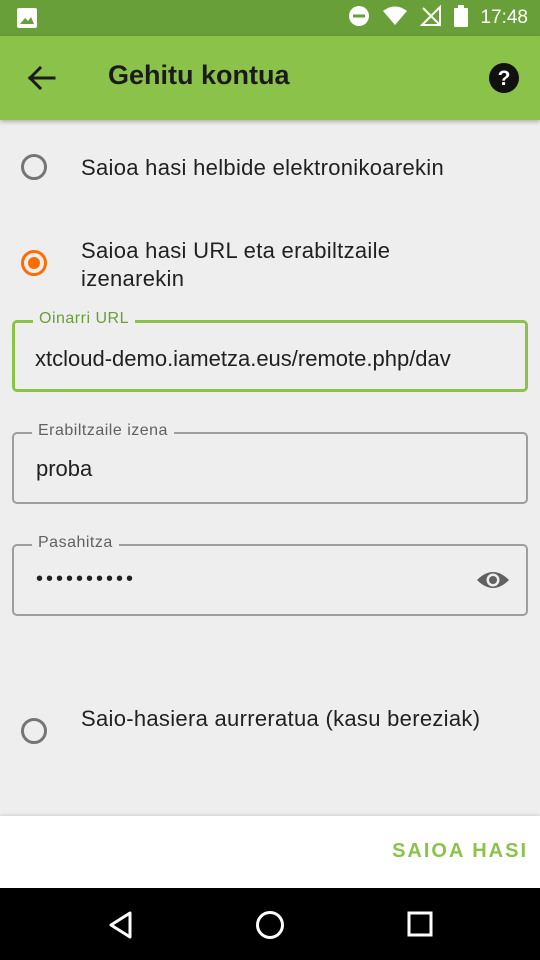  I want to click on navigation-bar, so click(270, 924).